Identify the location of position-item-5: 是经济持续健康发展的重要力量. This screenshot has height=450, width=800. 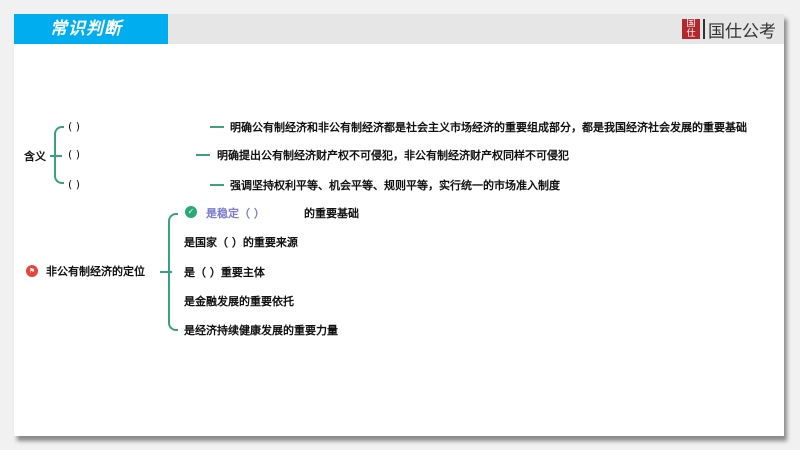
(261, 330).